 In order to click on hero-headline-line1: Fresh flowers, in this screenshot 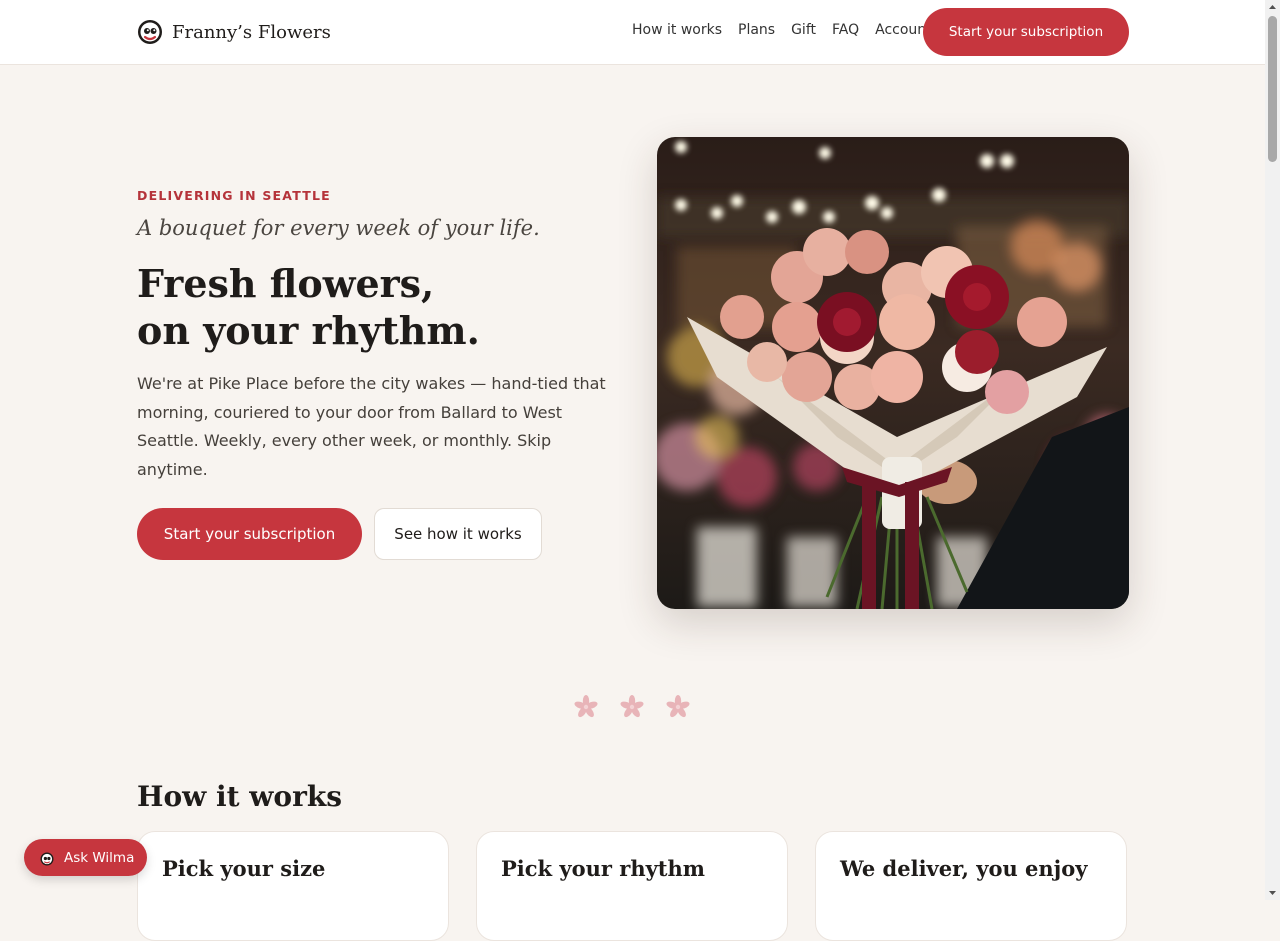, I will do `click(286, 283)`.